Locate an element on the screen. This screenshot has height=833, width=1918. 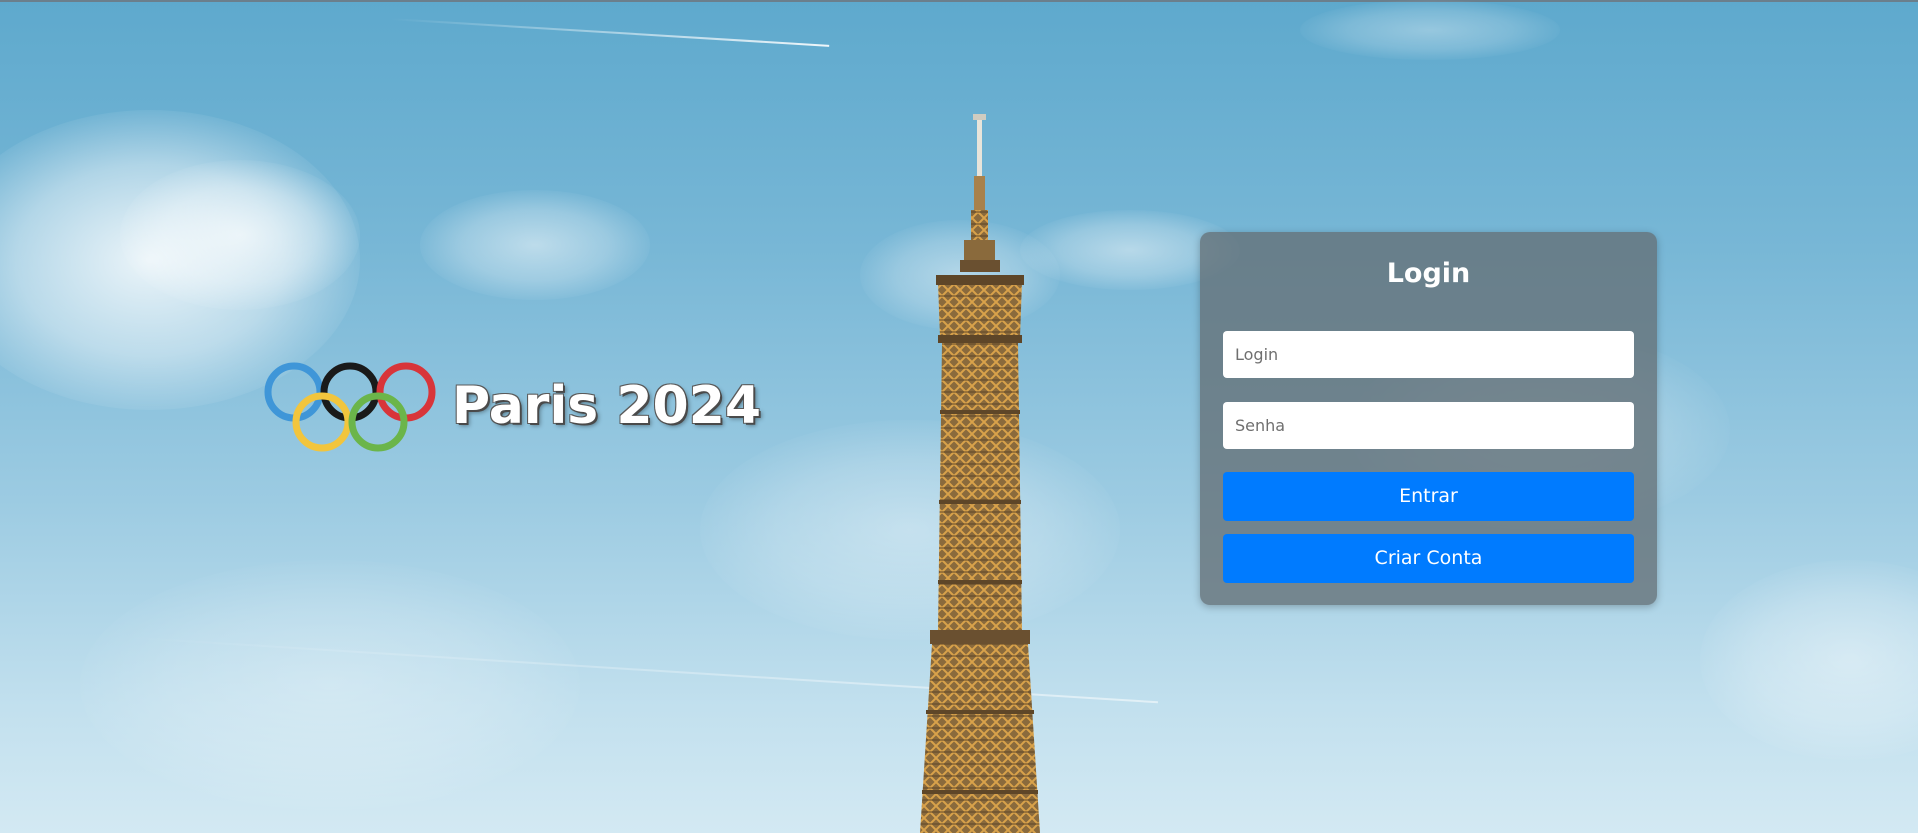
password-input is located at coordinates (1428, 425).